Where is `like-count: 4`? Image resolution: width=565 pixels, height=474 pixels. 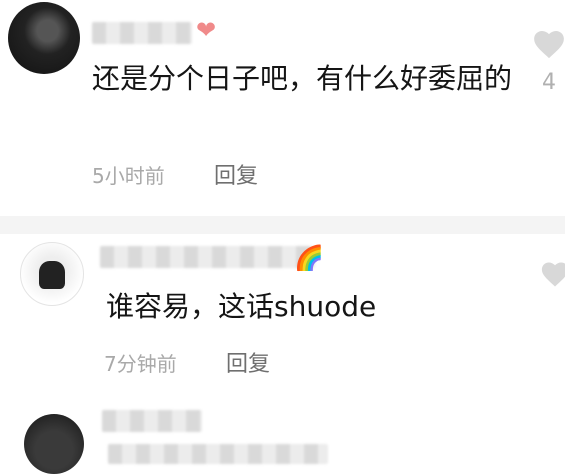 like-count: 4 is located at coordinates (549, 82).